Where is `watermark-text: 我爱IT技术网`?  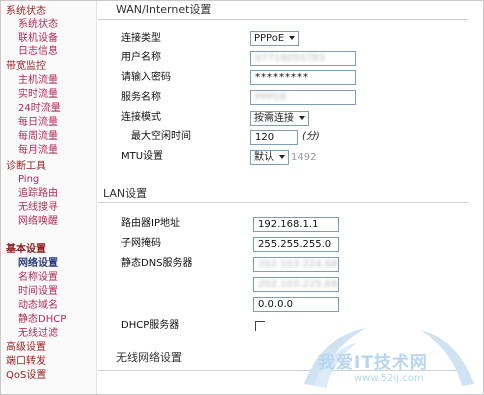
watermark-text: 我爱IT技术网 is located at coordinates (373, 363).